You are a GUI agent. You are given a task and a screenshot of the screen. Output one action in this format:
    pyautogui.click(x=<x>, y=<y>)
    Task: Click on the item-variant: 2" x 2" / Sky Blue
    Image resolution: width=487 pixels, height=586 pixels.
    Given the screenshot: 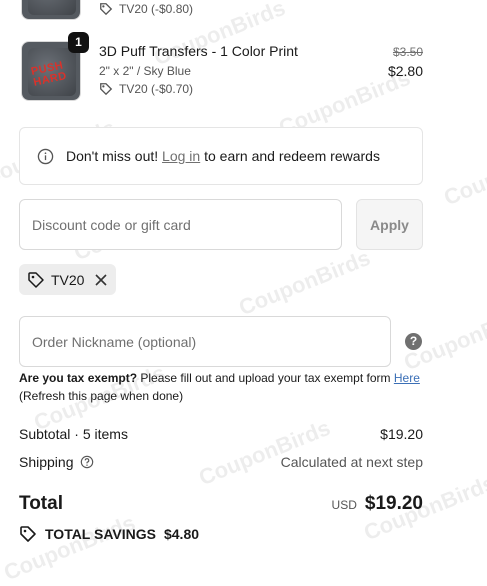 What is the action you would take?
    pyautogui.click(x=145, y=71)
    